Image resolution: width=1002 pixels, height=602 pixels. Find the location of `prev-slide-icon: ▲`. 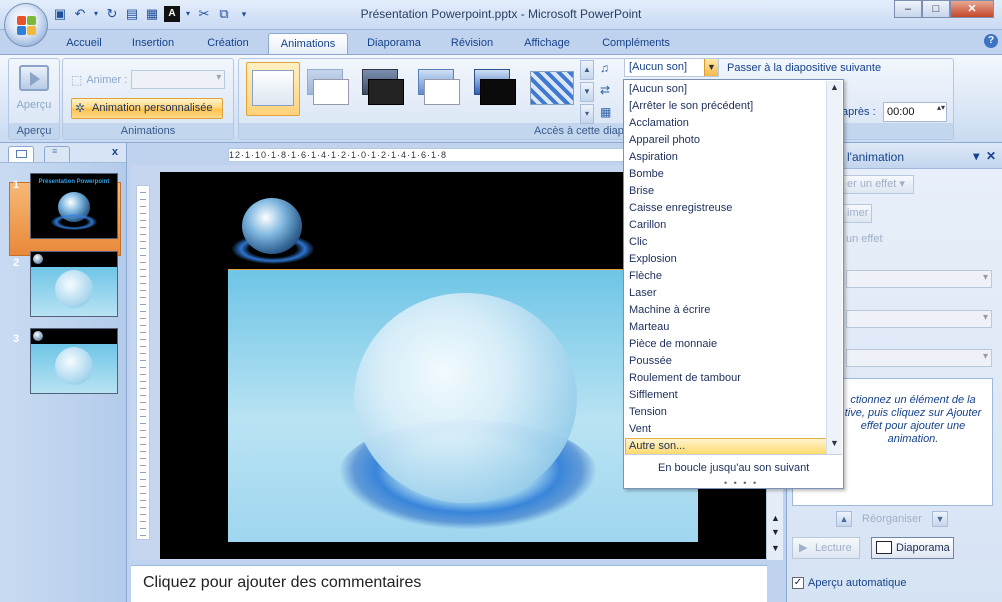

prev-slide-icon: ▲ is located at coordinates (775, 520).